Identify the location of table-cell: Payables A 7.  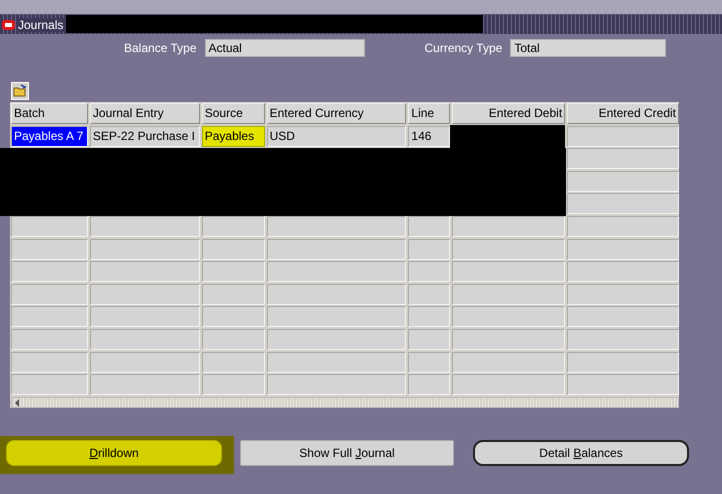
(49, 136).